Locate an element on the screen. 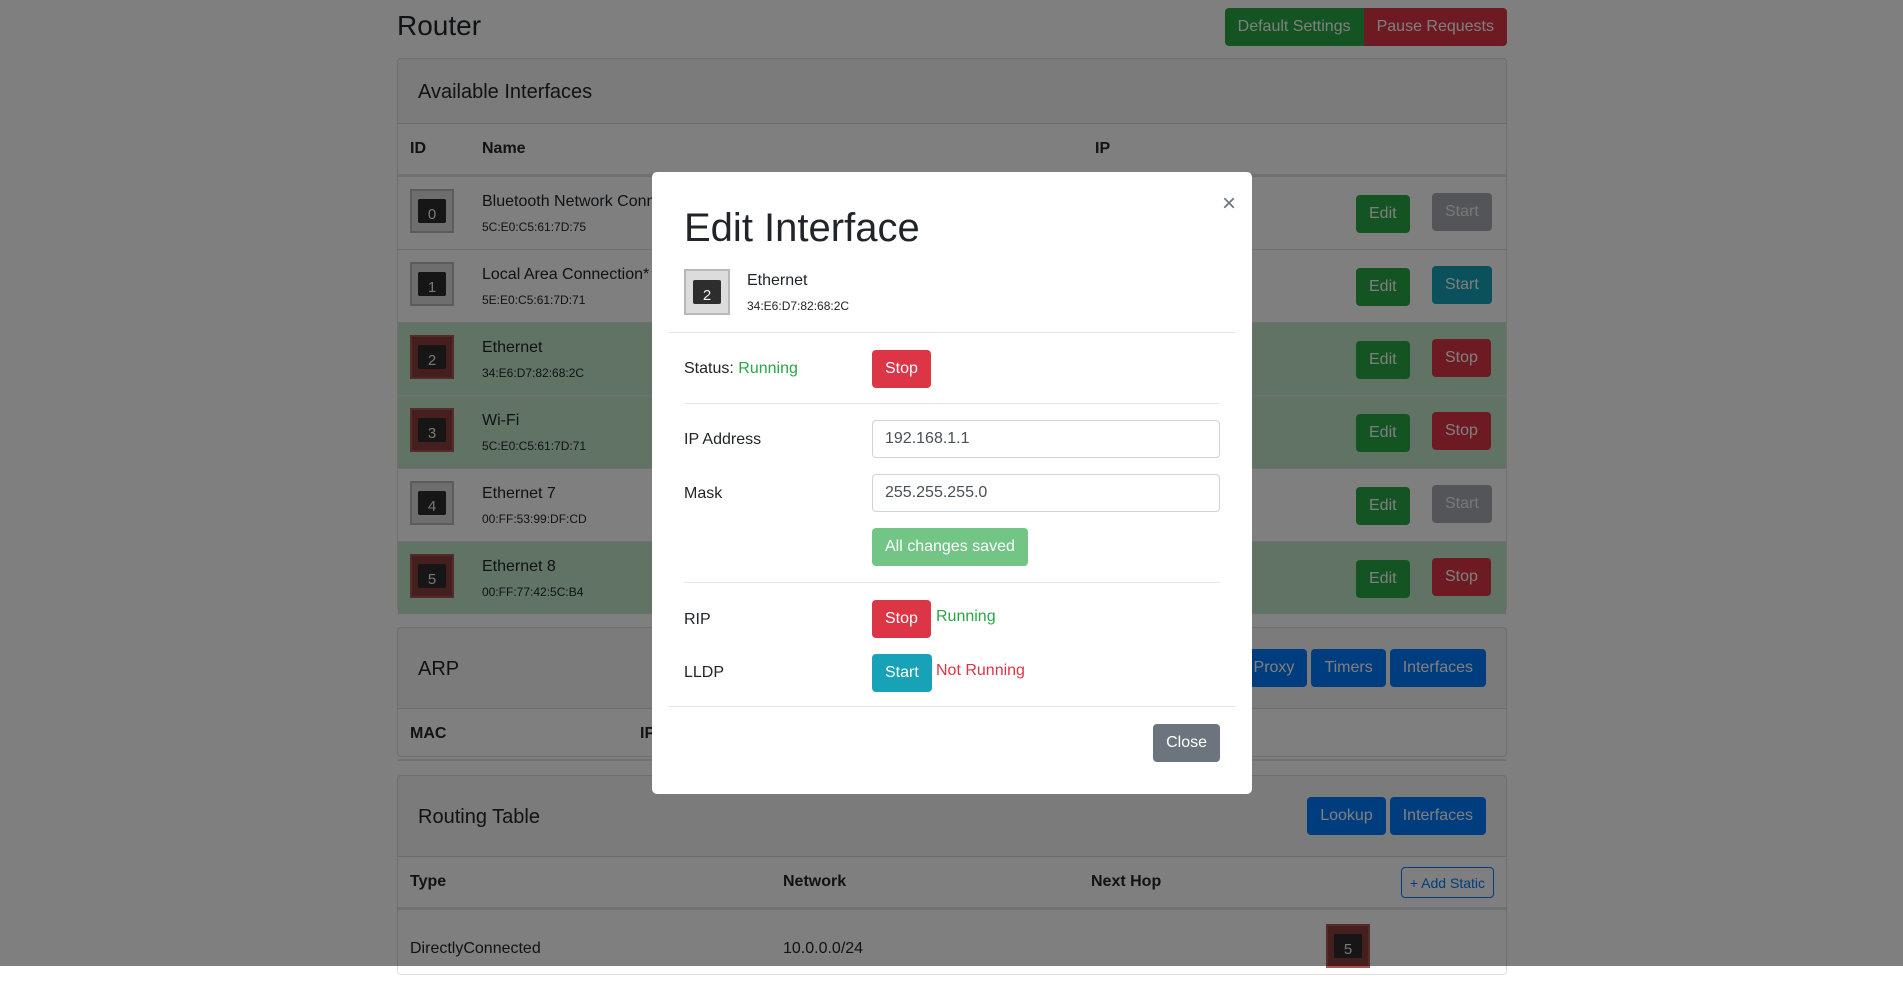 The image size is (1903, 989). network-port-icon: 2 is located at coordinates (707, 292).